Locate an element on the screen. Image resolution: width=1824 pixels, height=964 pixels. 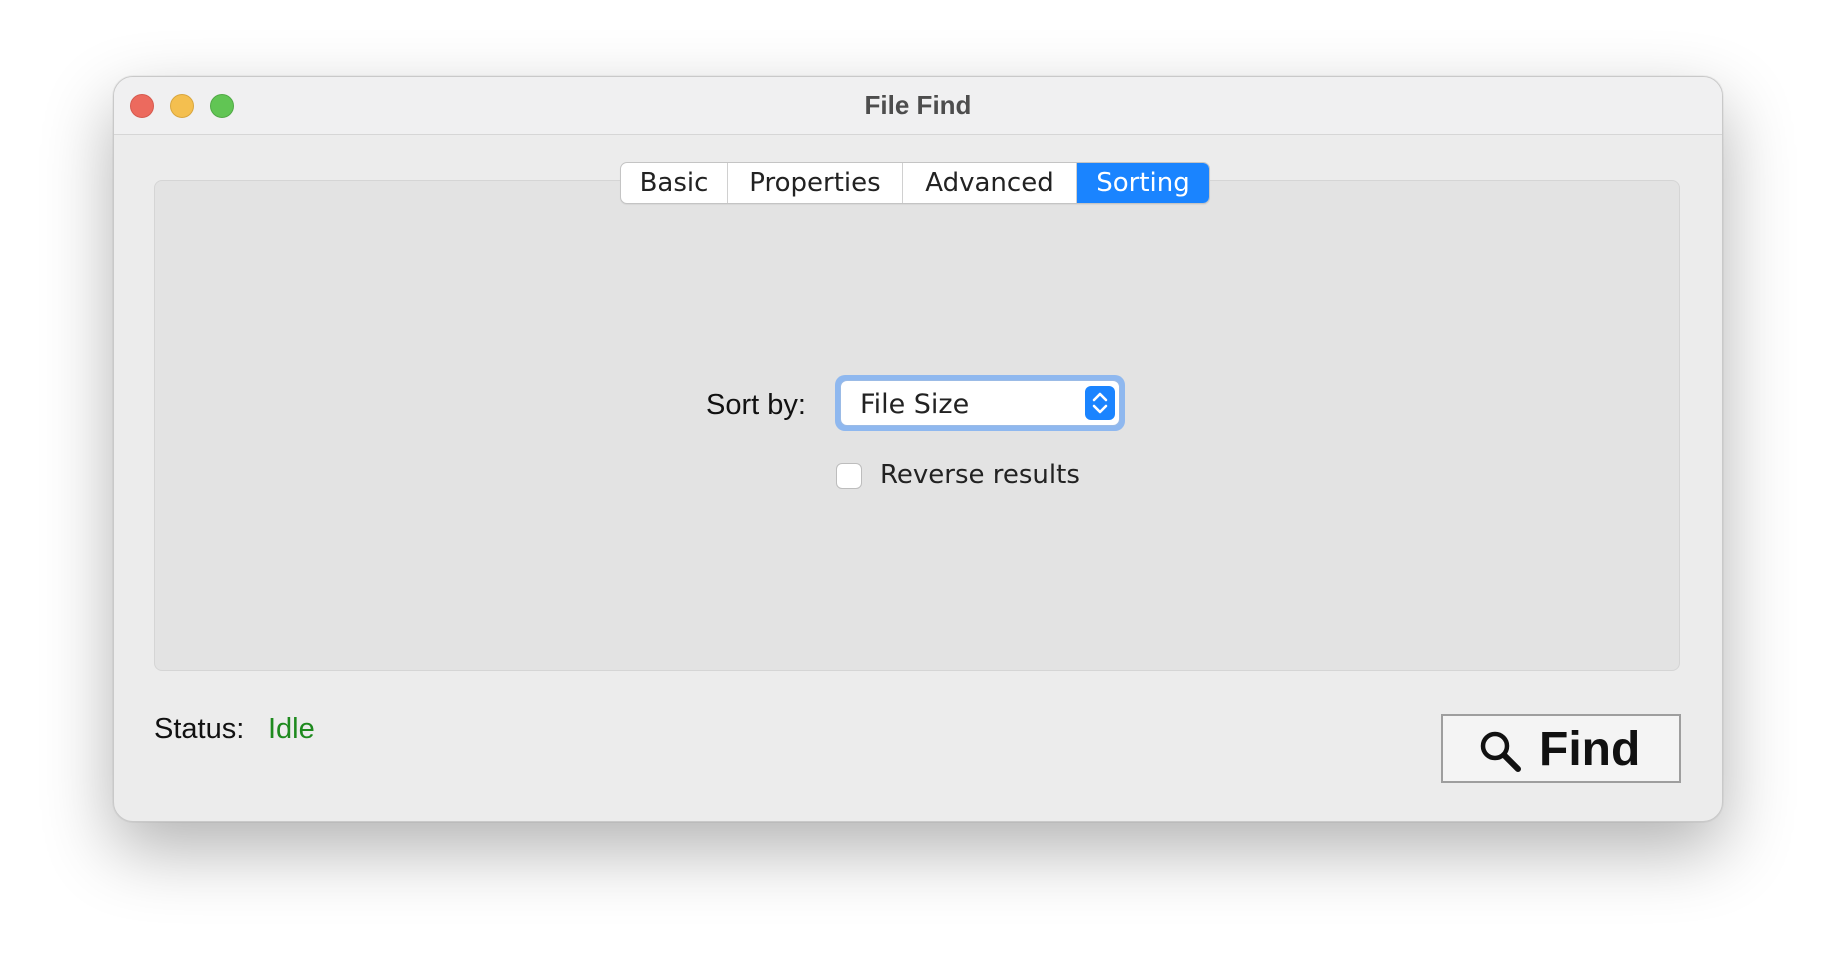
tab-bar: Basic Properties Advanced Sorting is located at coordinates (915, 183).